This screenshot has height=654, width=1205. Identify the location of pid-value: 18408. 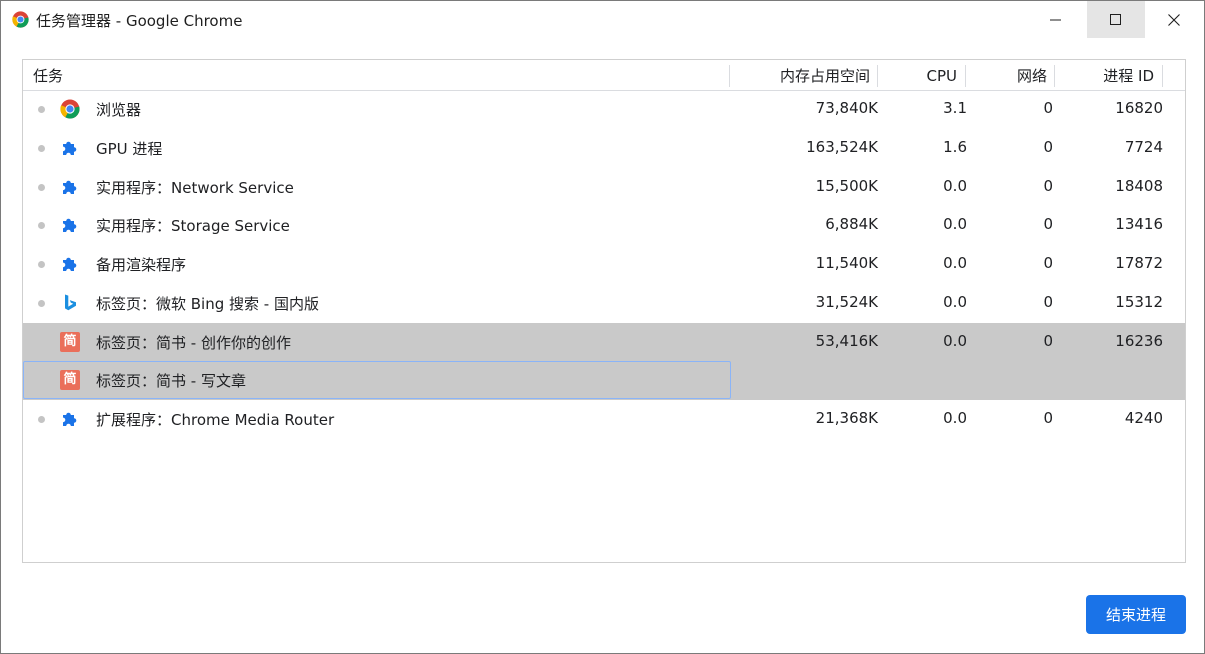
(1139, 186).